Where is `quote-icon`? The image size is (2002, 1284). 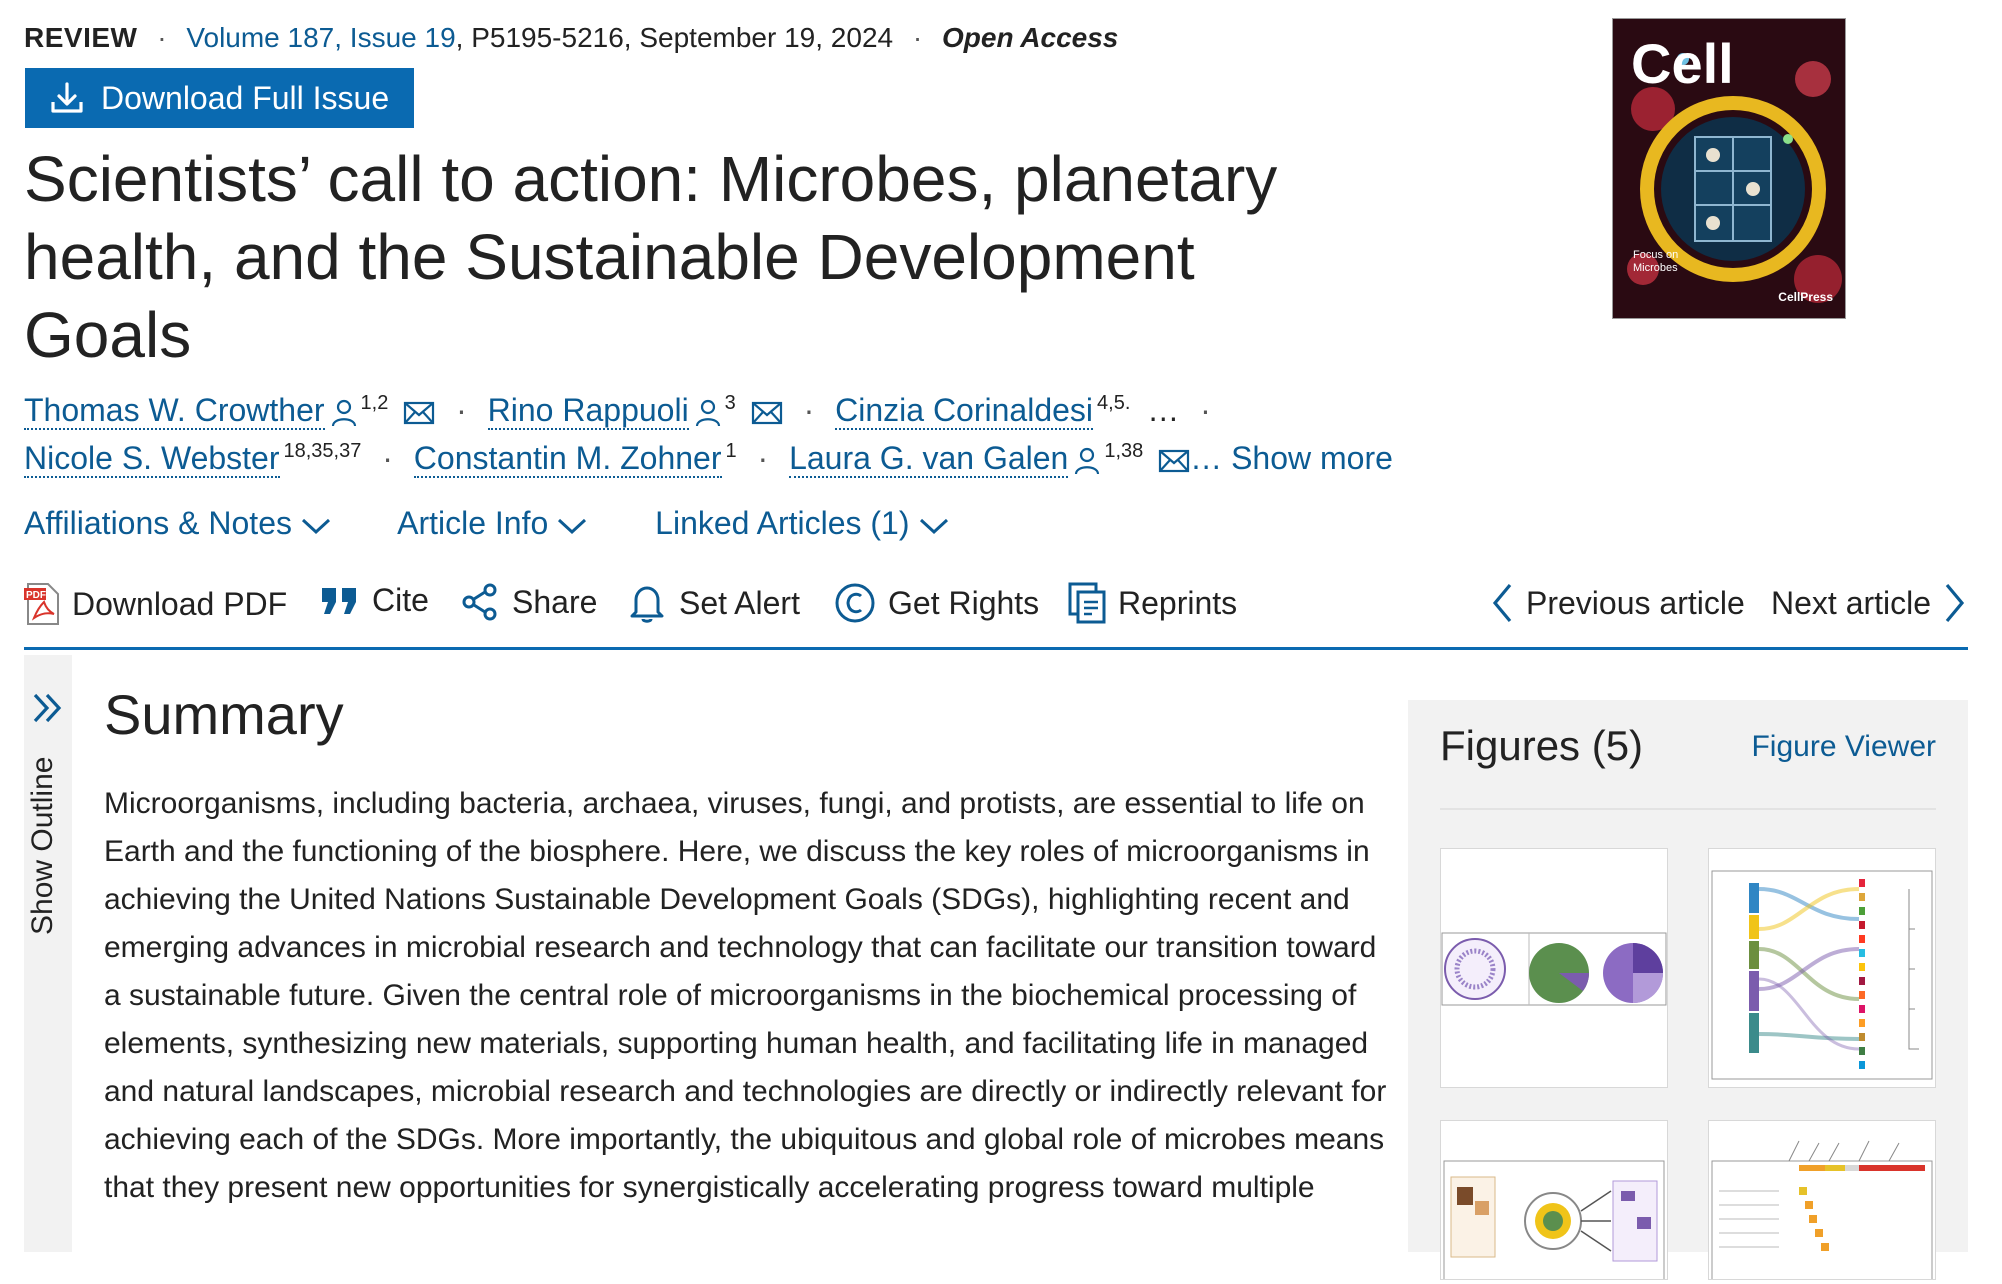
quote-icon is located at coordinates (339, 600).